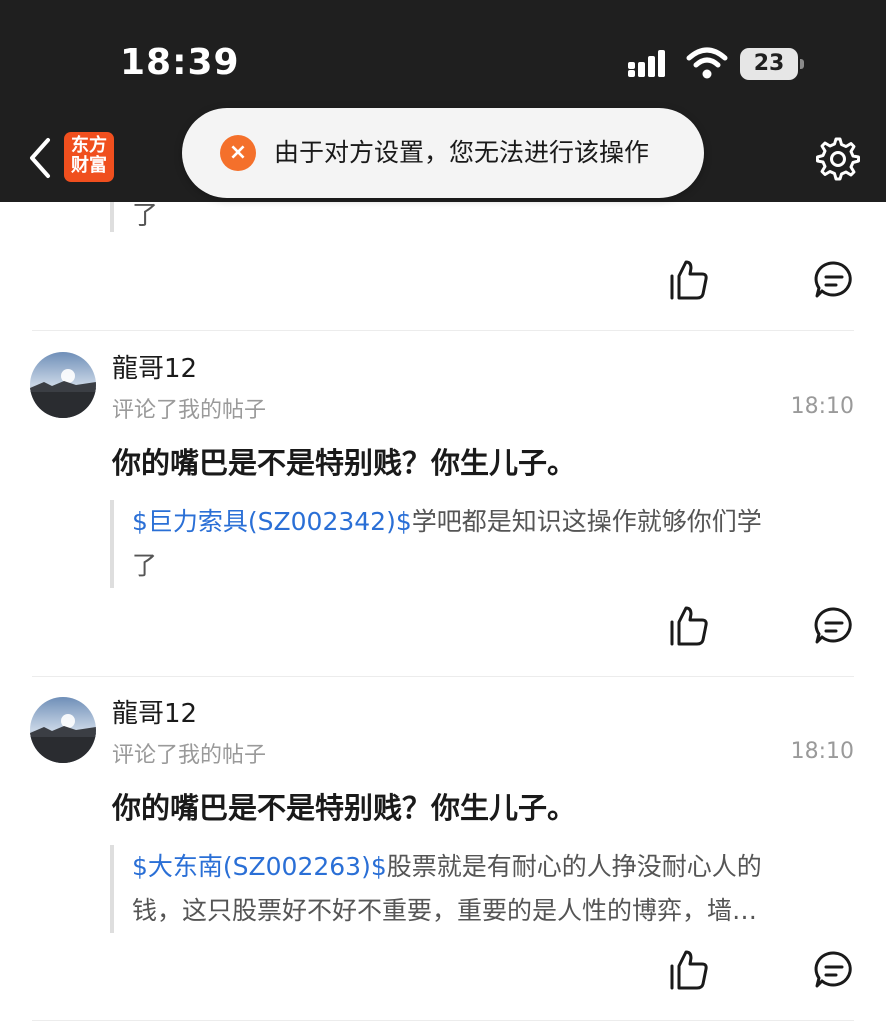  Describe the element at coordinates (89, 145) in the screenshot. I see `logo-line1: 东方` at that location.